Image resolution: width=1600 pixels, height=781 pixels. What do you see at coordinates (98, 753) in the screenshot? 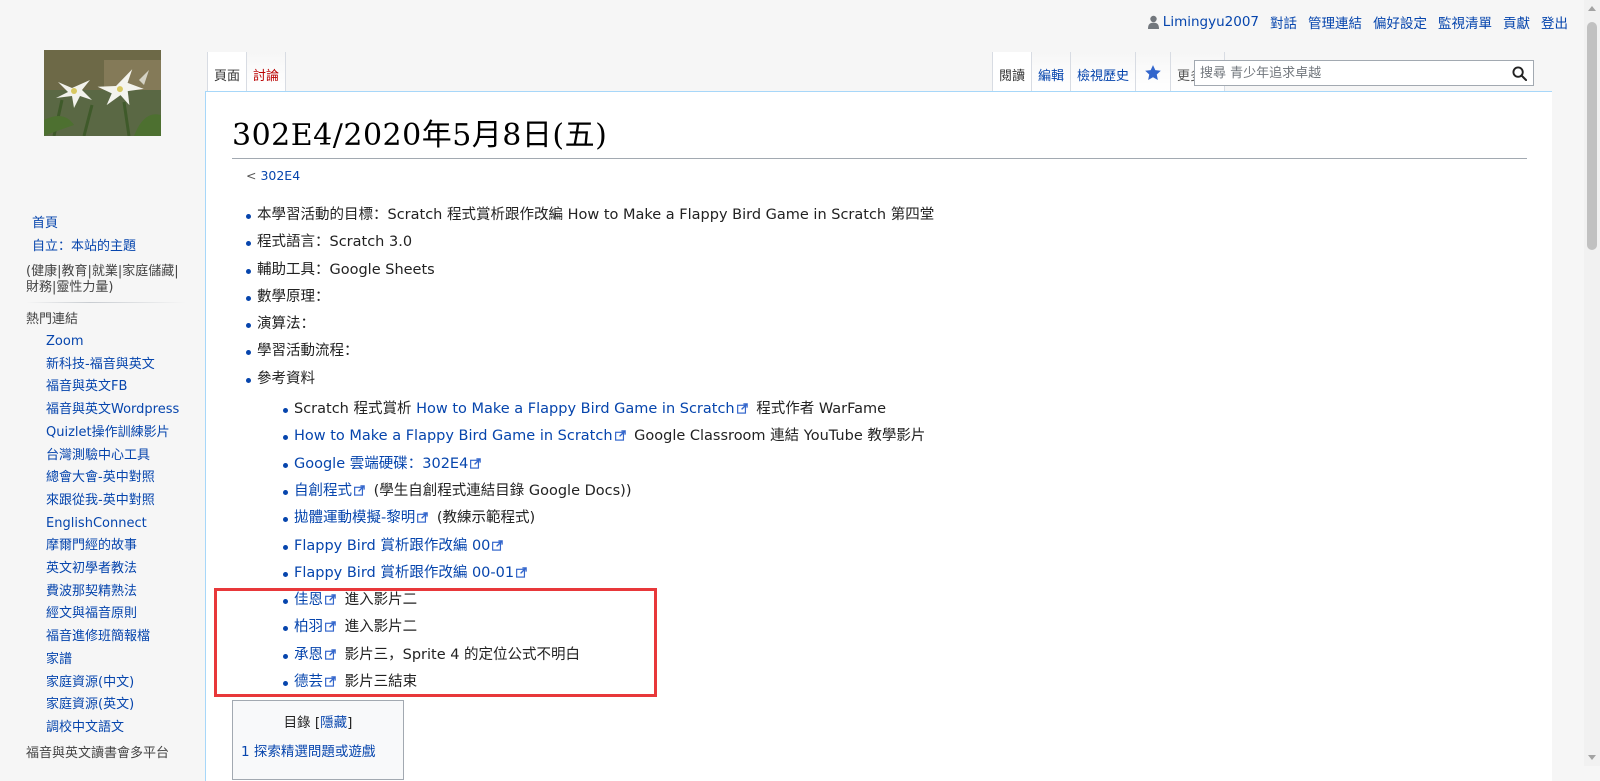
I see `portal-heading-reading-group: 福音與英文讀書會多平台` at bounding box center [98, 753].